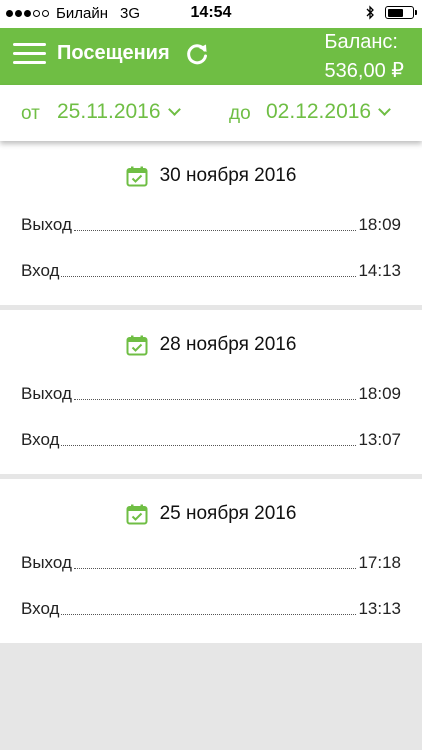 Image resolution: width=422 pixels, height=750 pixels. Describe the element at coordinates (361, 42) in the screenshot. I see `balance-label: Баланс:` at that location.